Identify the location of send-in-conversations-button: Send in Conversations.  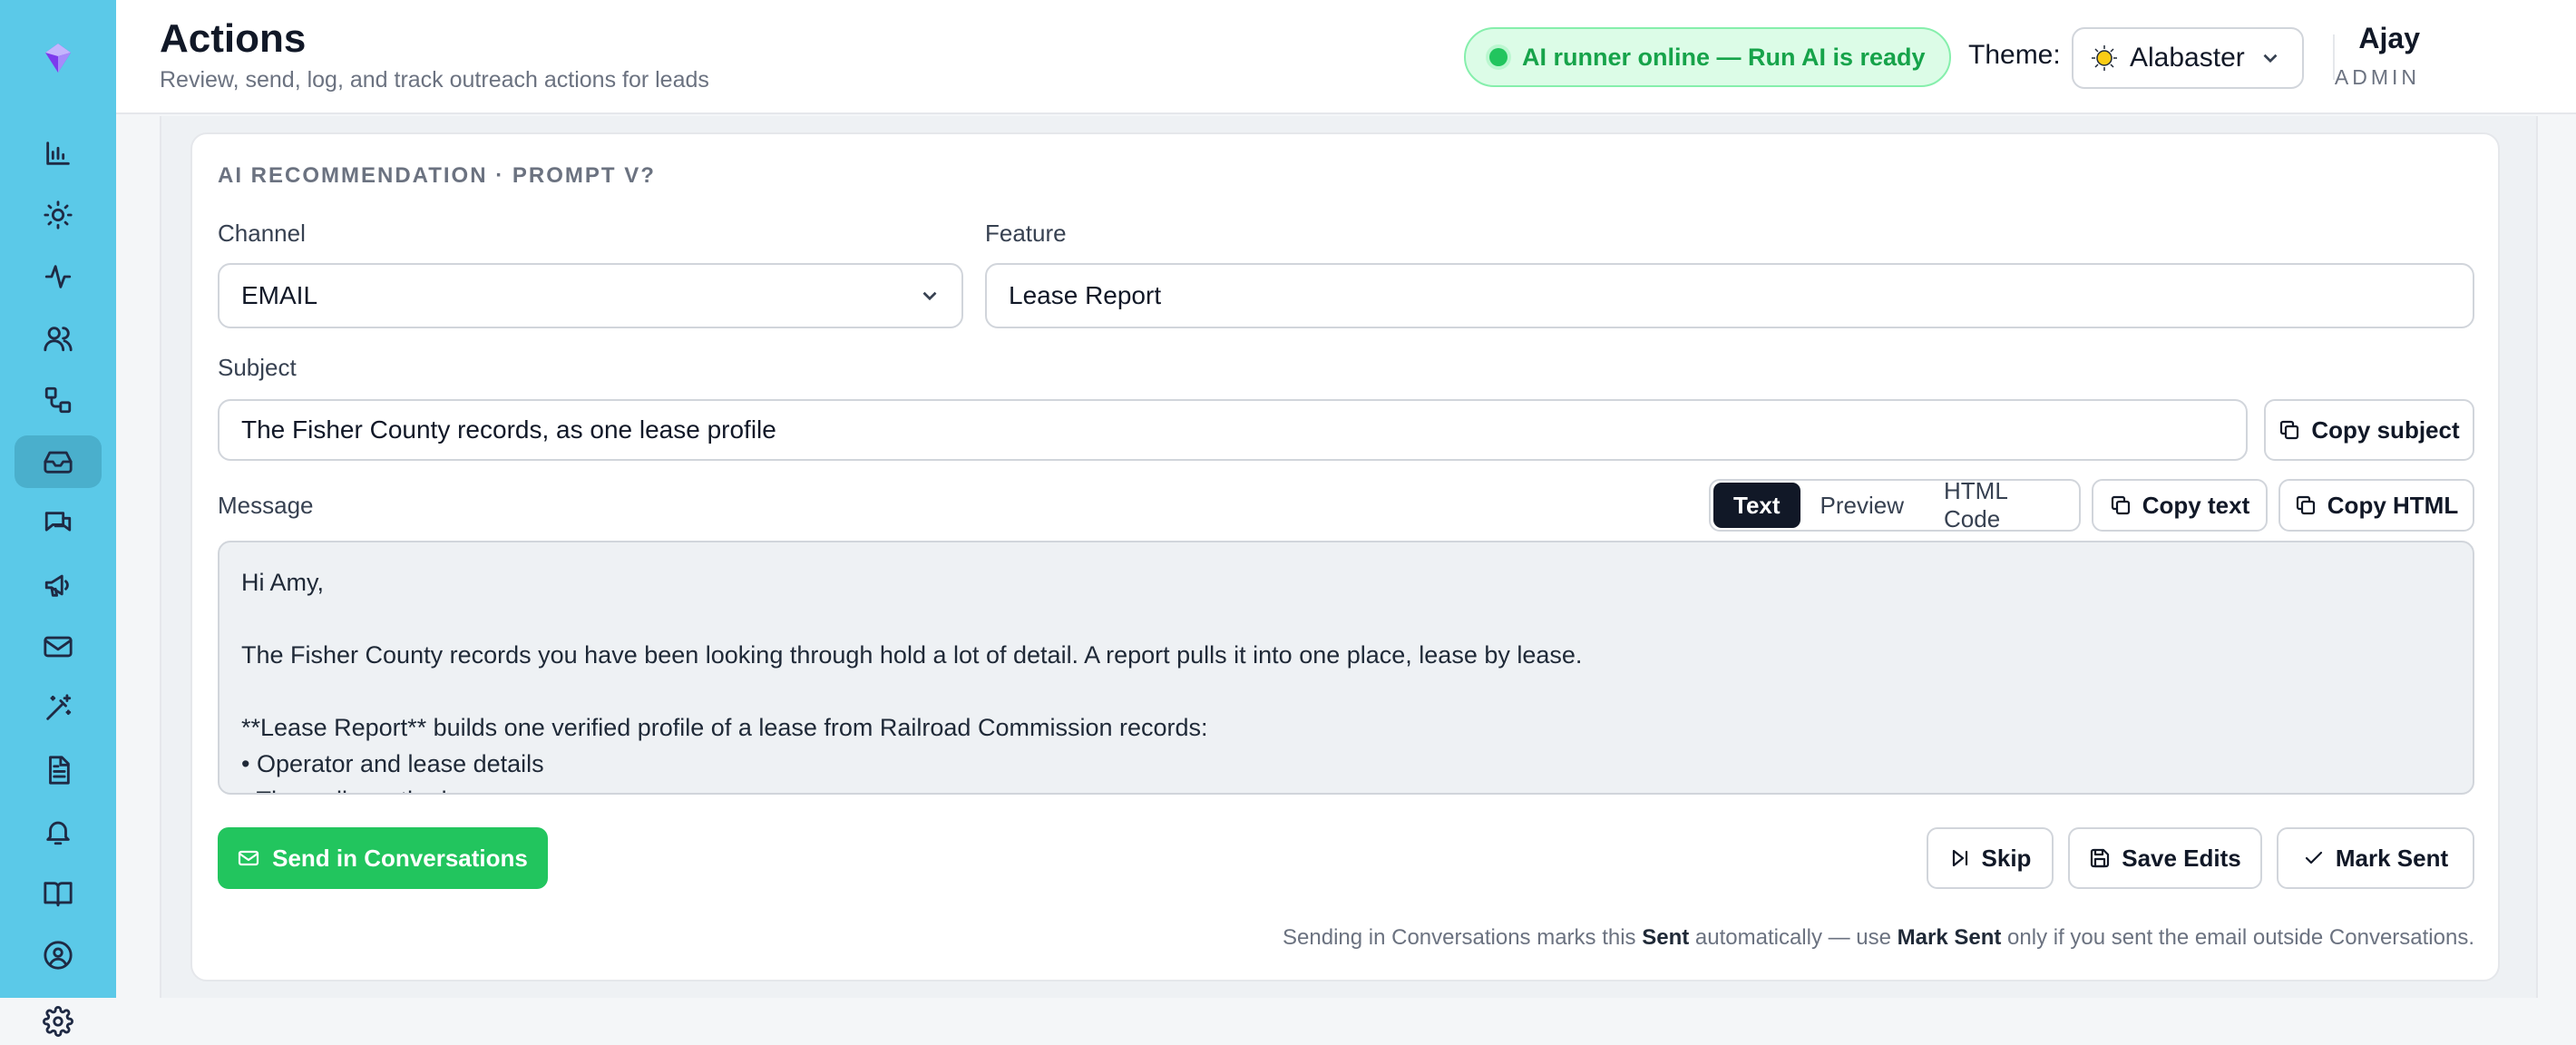
(383, 858).